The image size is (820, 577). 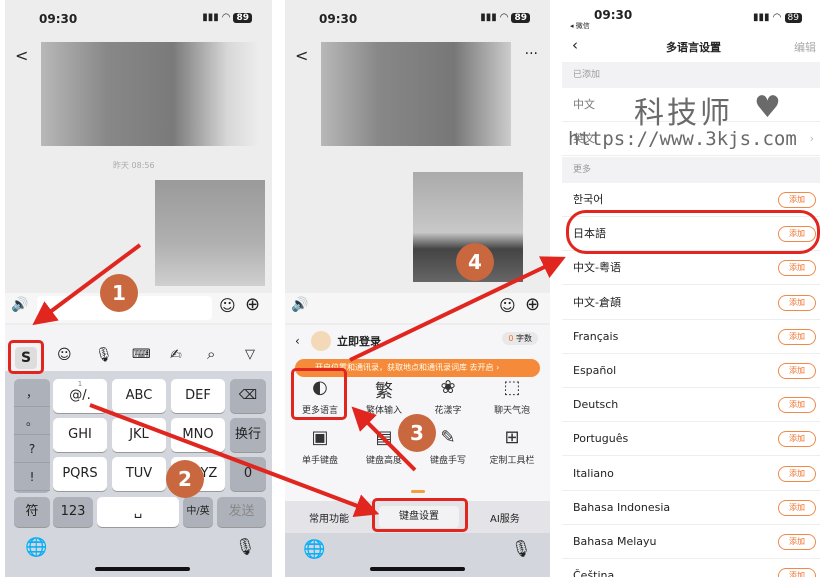 What do you see at coordinates (420, 515) in the screenshot?
I see `highlight-keyboard-settings` at bounding box center [420, 515].